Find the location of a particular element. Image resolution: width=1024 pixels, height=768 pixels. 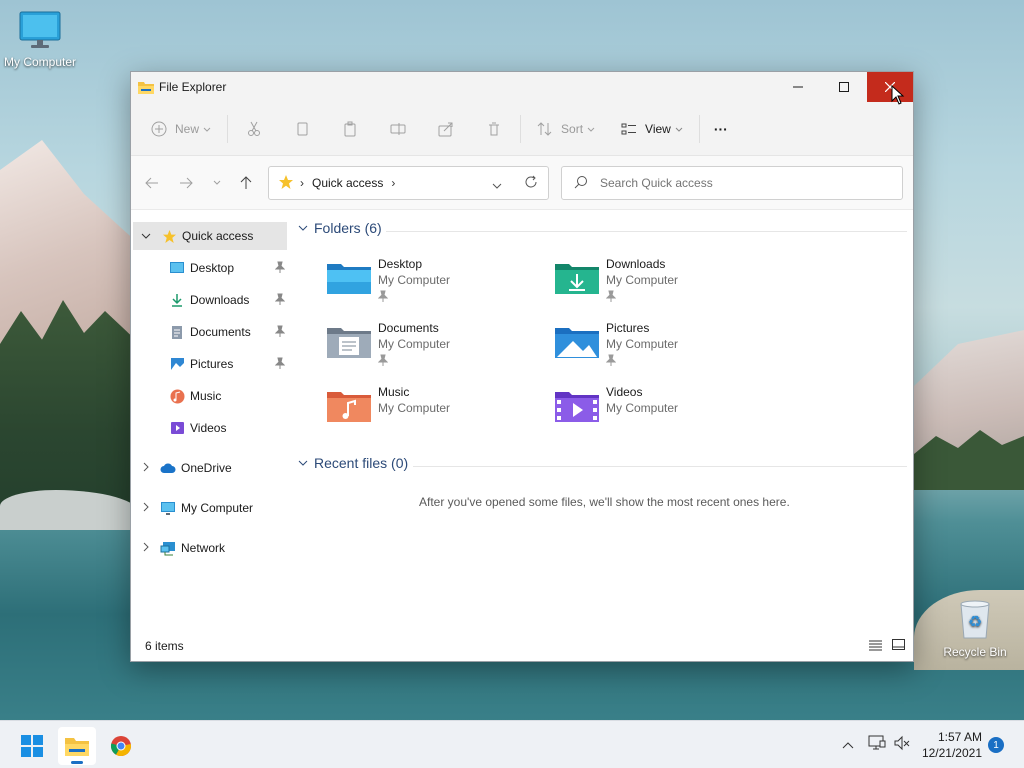

copy-button is located at coordinates (302, 129).